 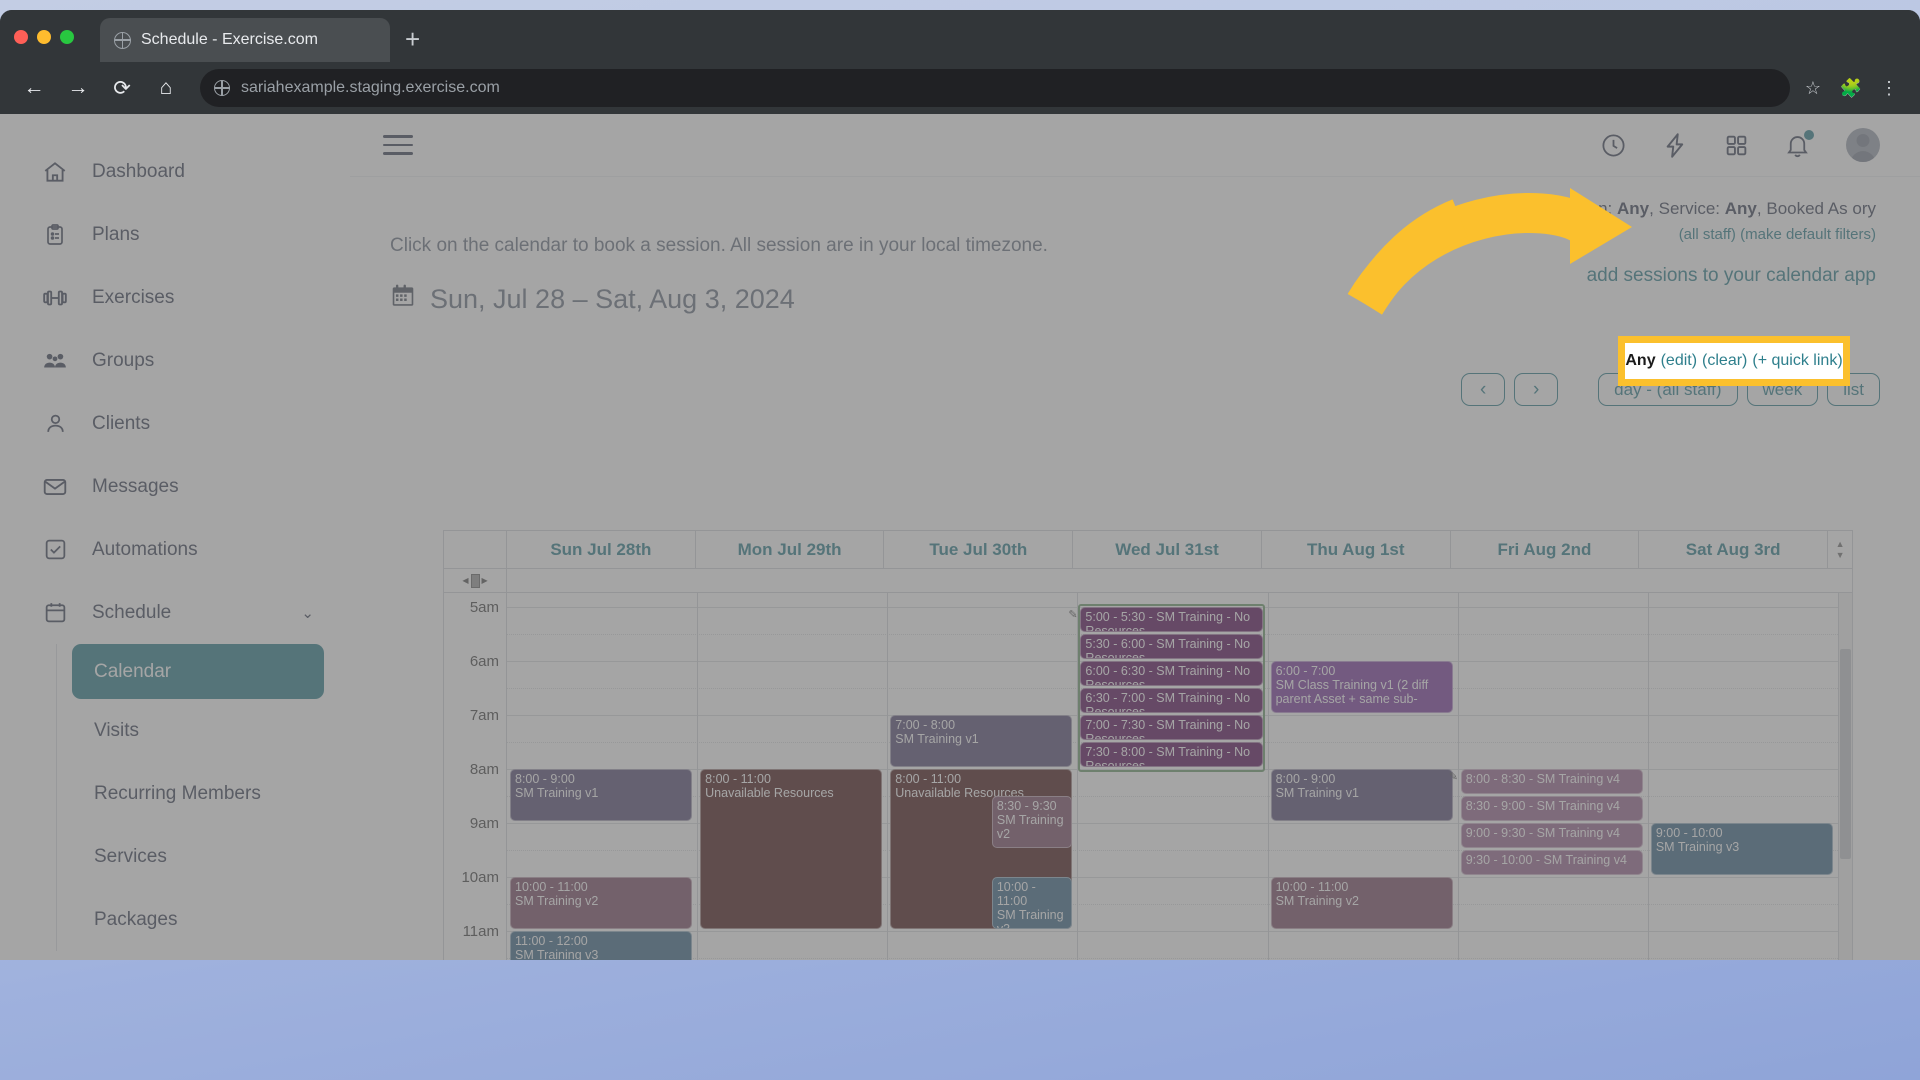 I want to click on minimize-window-button, so click(x=44, y=37).